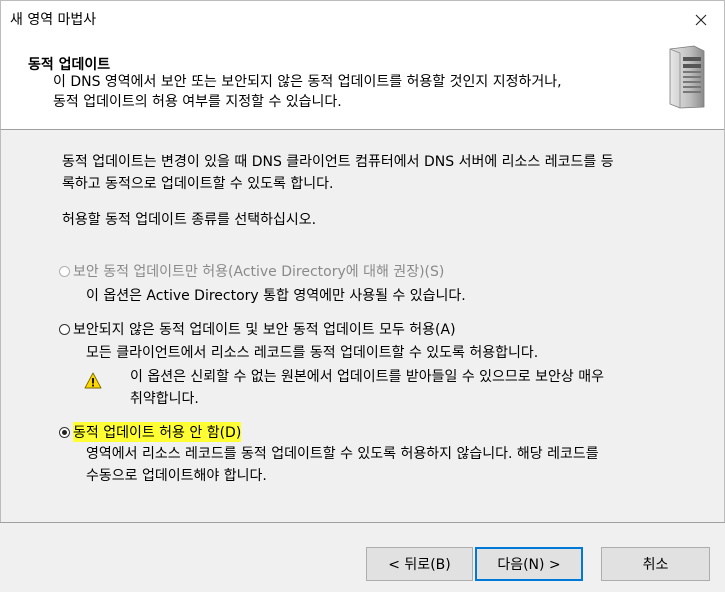 The width and height of the screenshot is (725, 592). What do you see at coordinates (197, 102) in the screenshot?
I see `header-description-line2: 동적 업데이트의 허용 여부를 지정할 수 있습니다.` at bounding box center [197, 102].